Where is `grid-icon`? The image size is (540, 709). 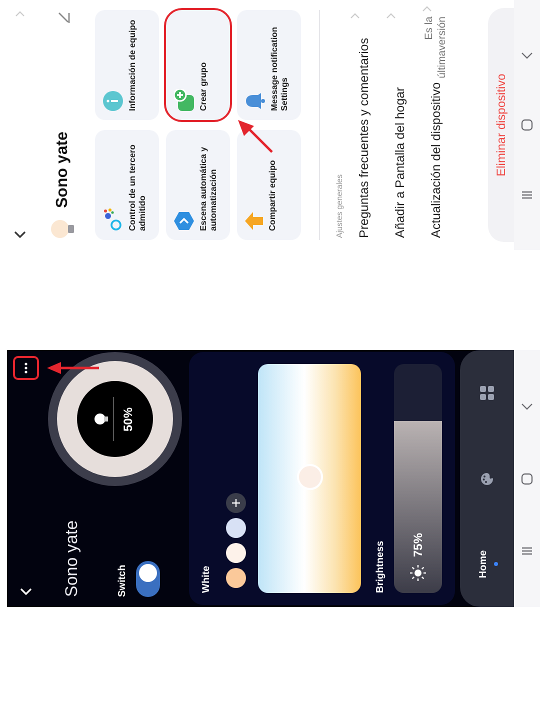 grid-icon is located at coordinates (487, 393).